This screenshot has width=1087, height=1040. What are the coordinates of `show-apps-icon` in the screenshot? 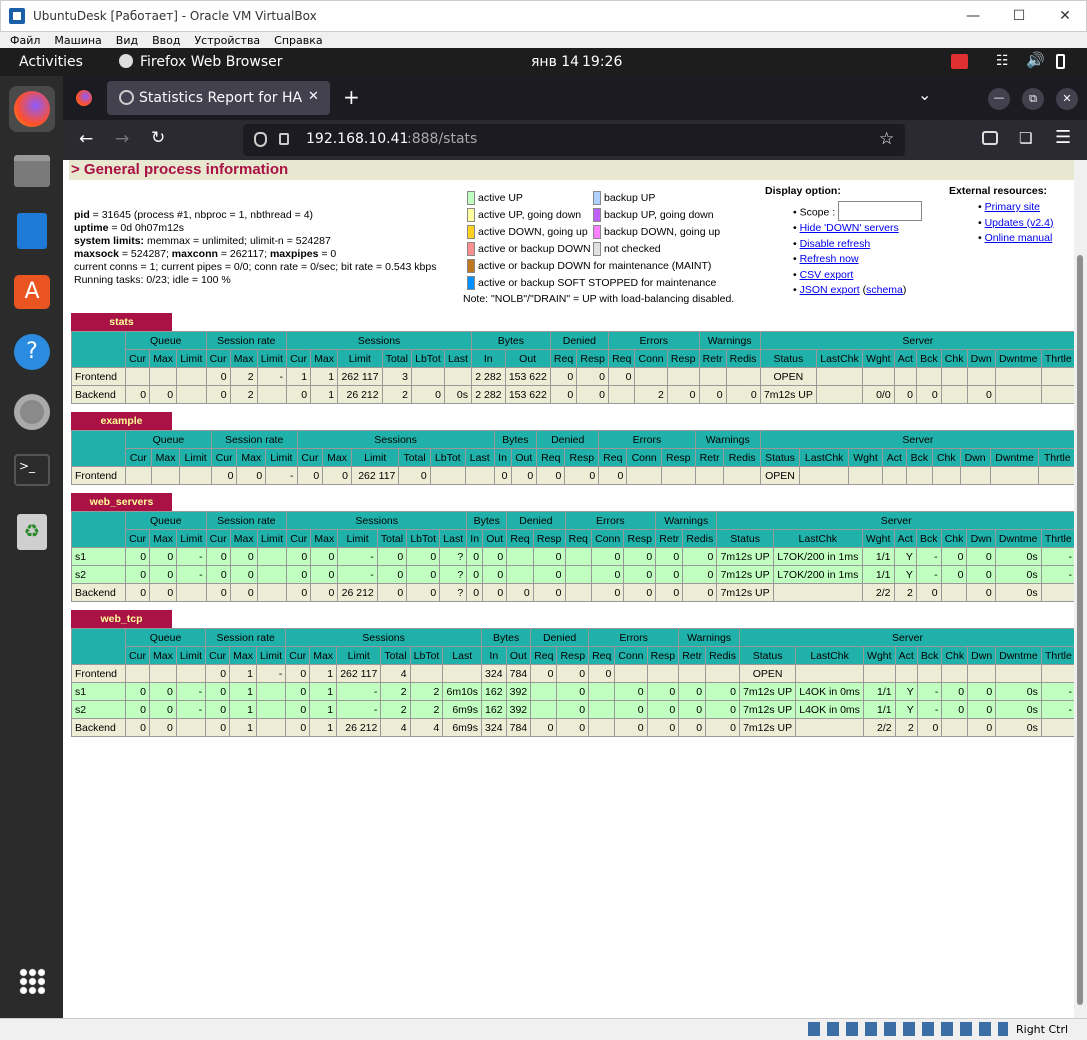 It's located at (32, 981).